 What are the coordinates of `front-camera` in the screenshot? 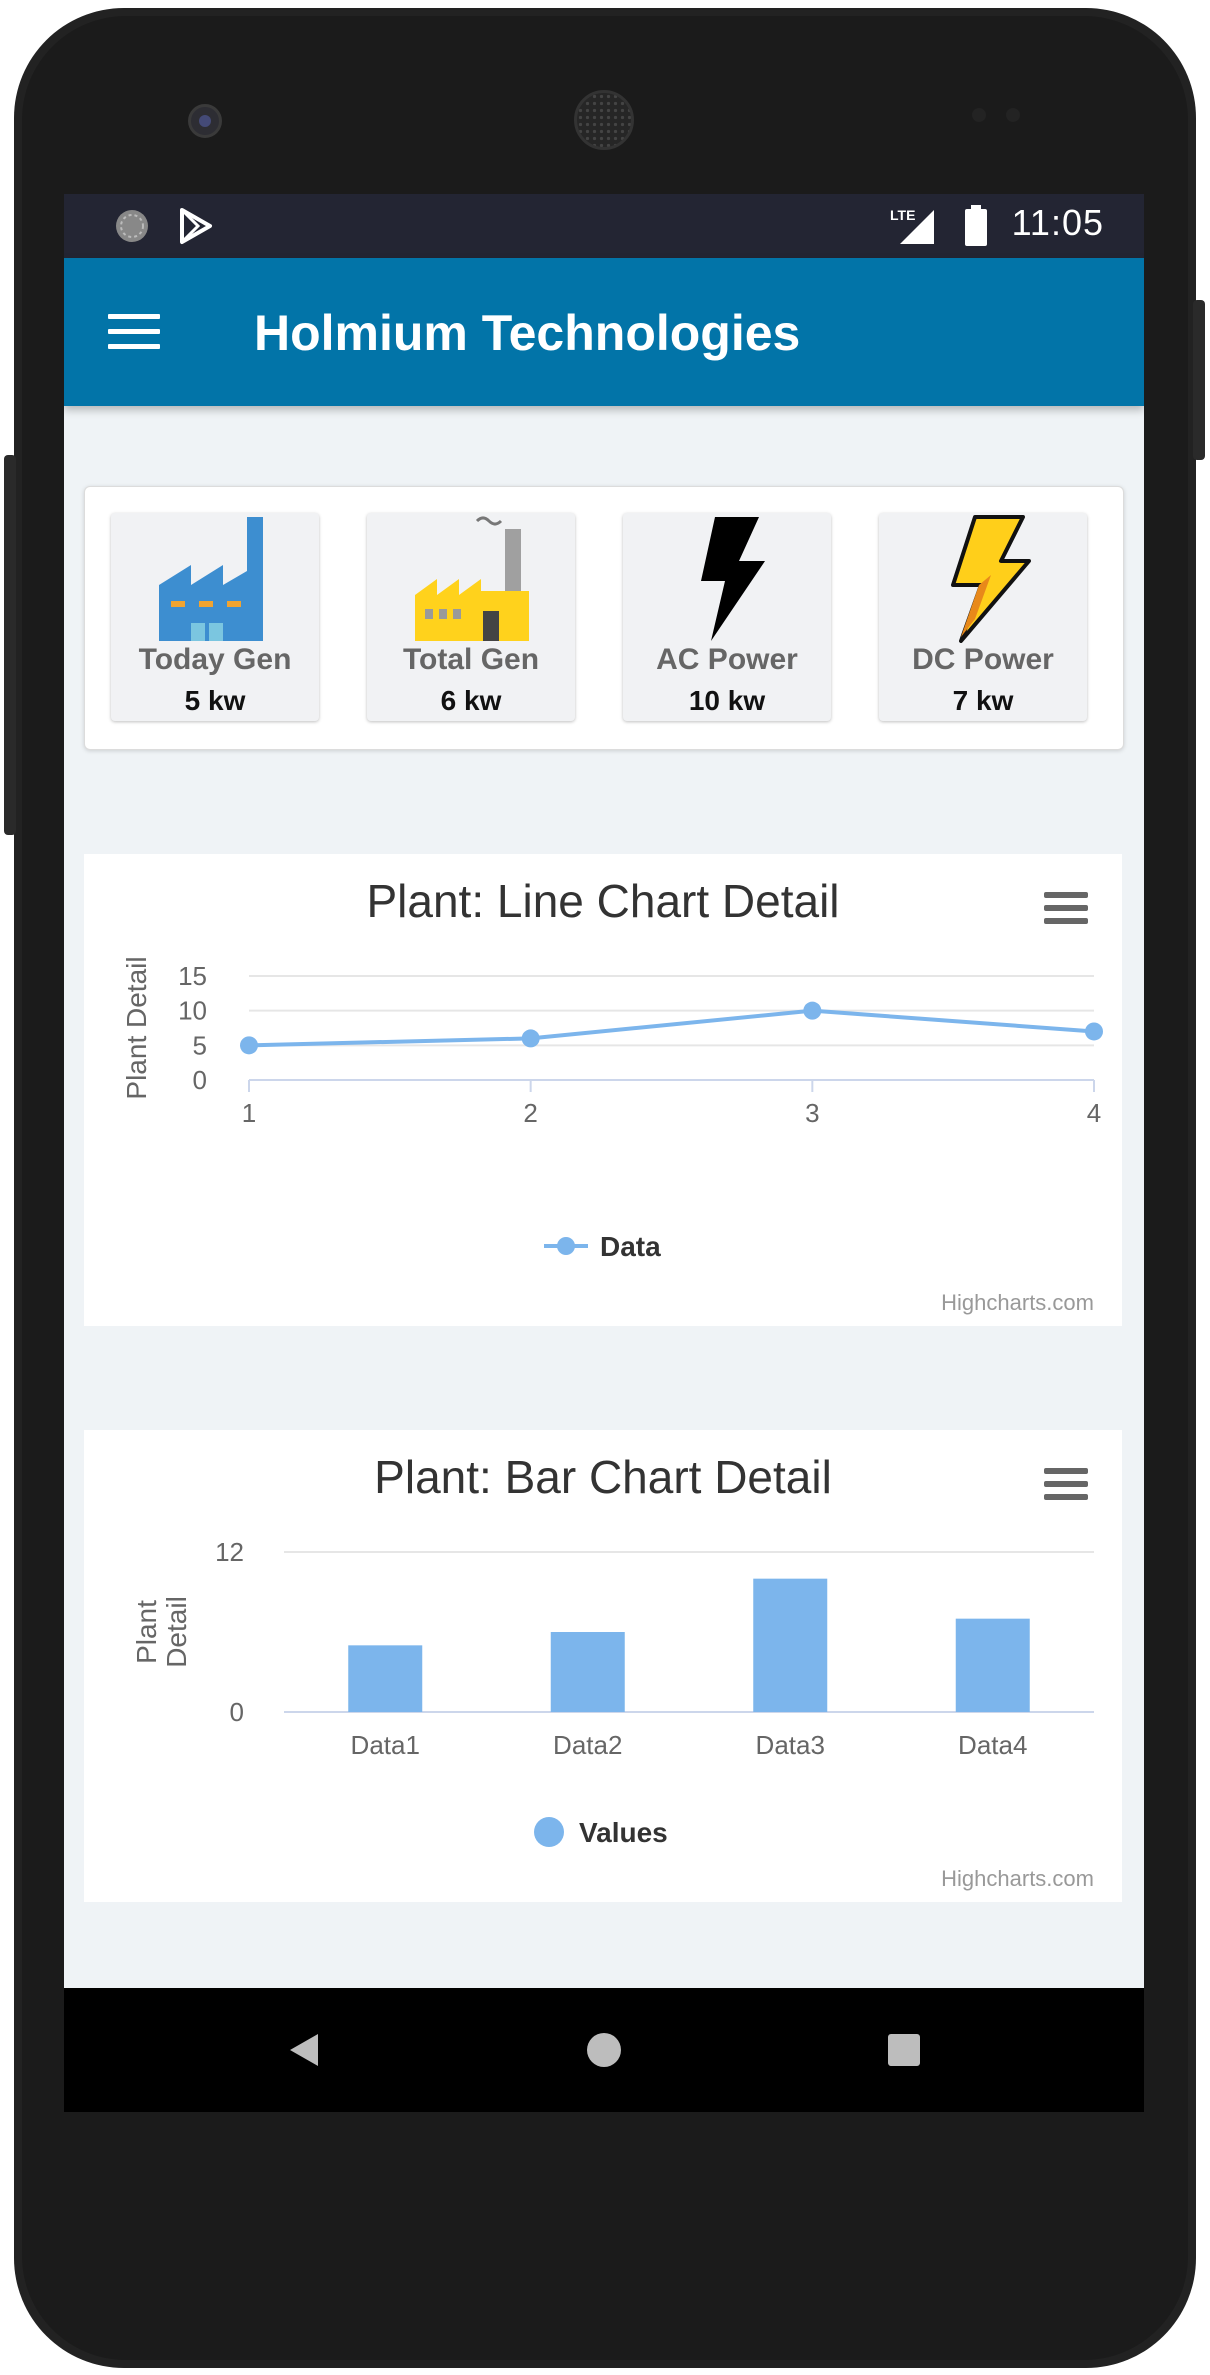 It's located at (205, 121).